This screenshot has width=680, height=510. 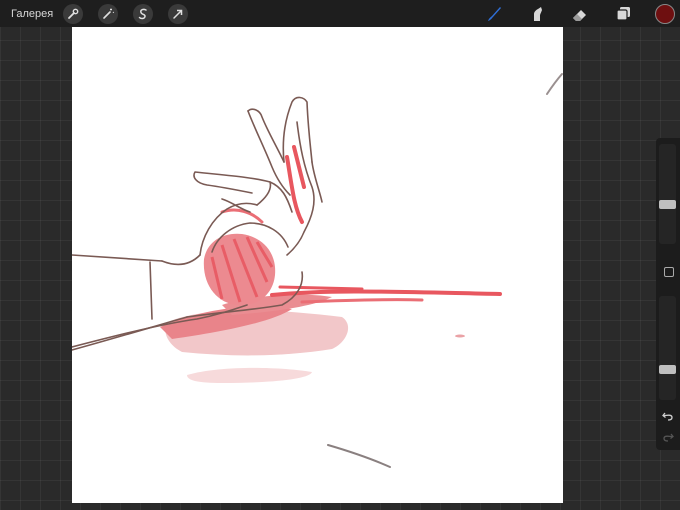 I want to click on selection-button, so click(x=143, y=13).